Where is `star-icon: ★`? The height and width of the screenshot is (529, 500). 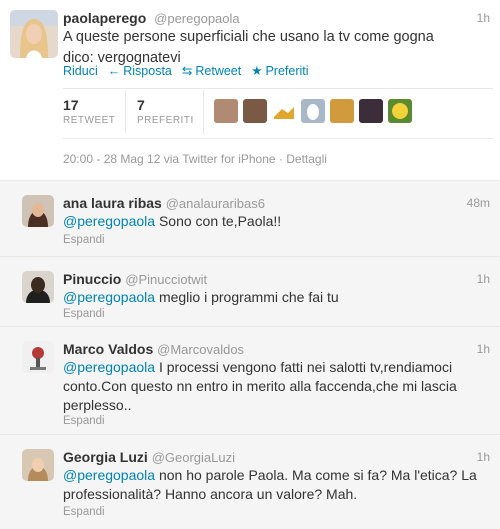 star-icon: ★ is located at coordinates (257, 71).